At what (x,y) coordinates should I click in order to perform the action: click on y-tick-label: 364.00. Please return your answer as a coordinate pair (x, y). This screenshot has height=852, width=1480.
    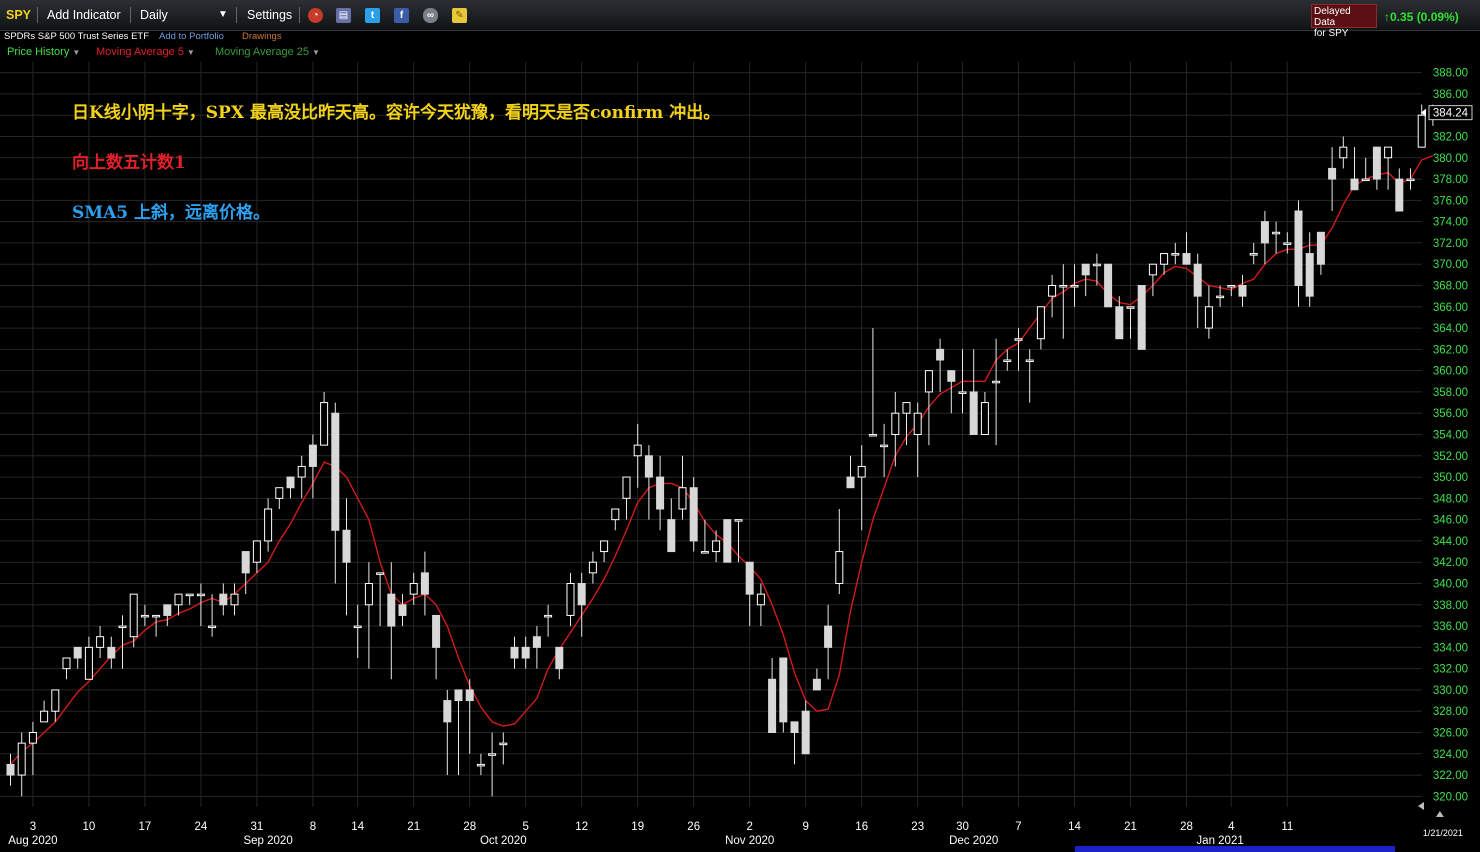
    Looking at the image, I should click on (1450, 329).